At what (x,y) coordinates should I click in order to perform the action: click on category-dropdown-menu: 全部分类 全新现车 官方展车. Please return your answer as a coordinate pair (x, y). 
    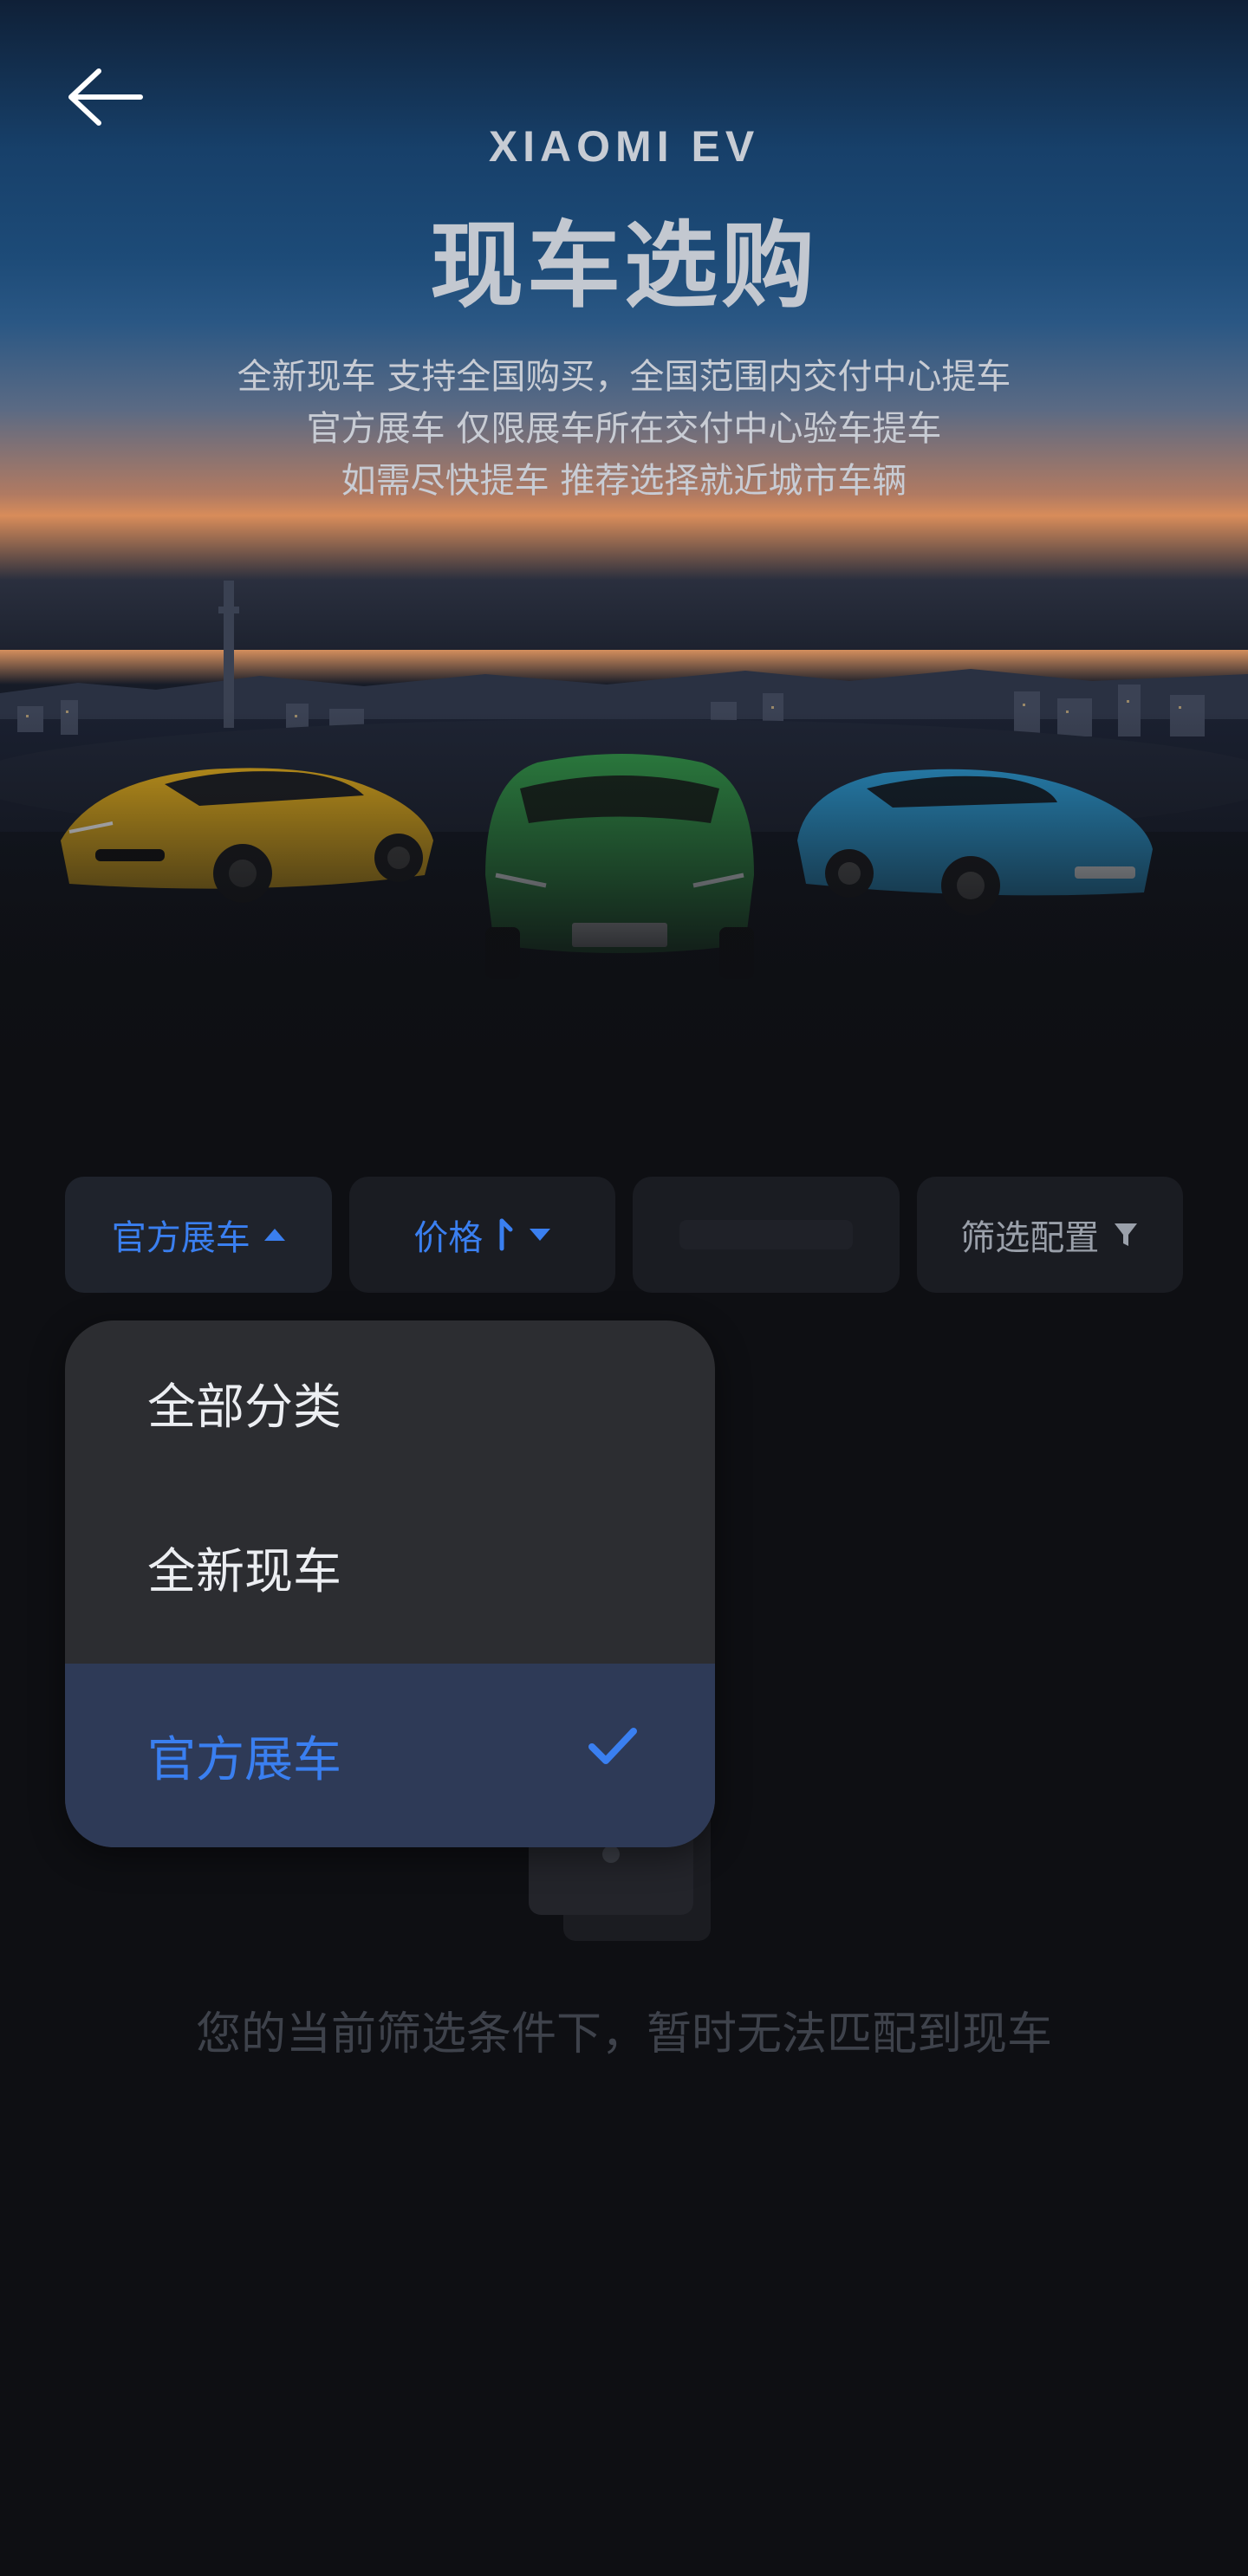
    Looking at the image, I should click on (390, 1584).